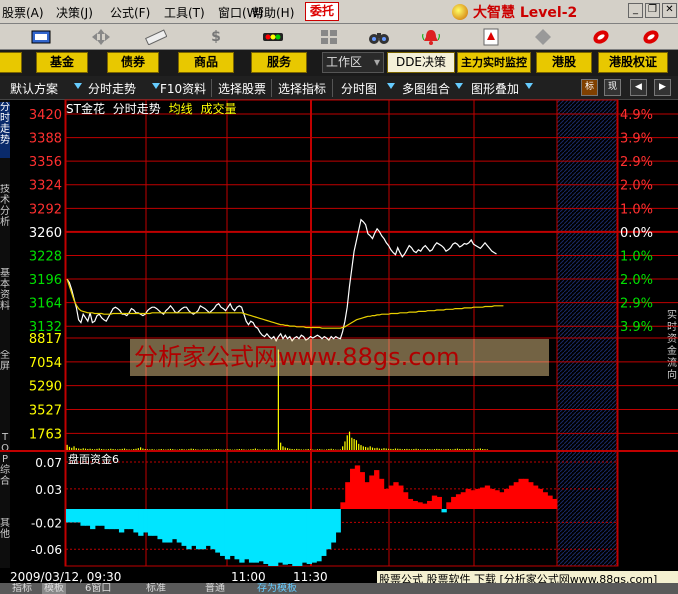 Image resolution: width=678 pixels, height=594 pixels. What do you see at coordinates (543, 37) in the screenshot?
I see `diamond-icon` at bounding box center [543, 37].